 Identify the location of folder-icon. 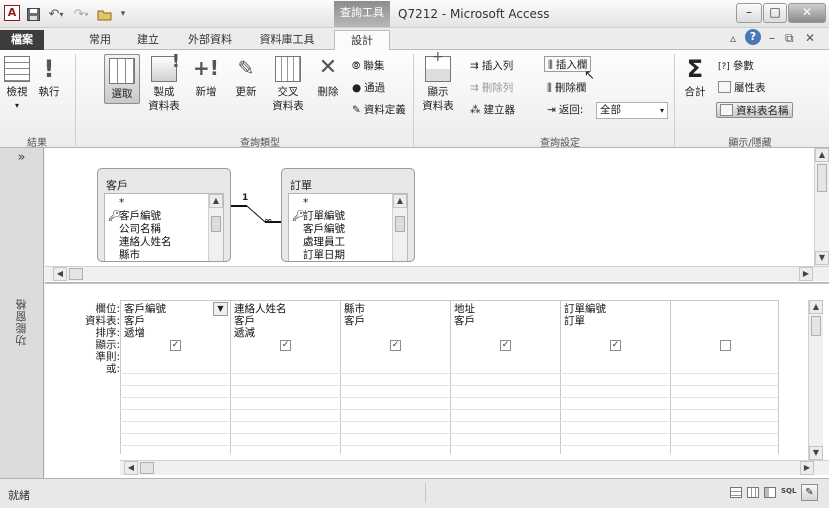
(104, 14).